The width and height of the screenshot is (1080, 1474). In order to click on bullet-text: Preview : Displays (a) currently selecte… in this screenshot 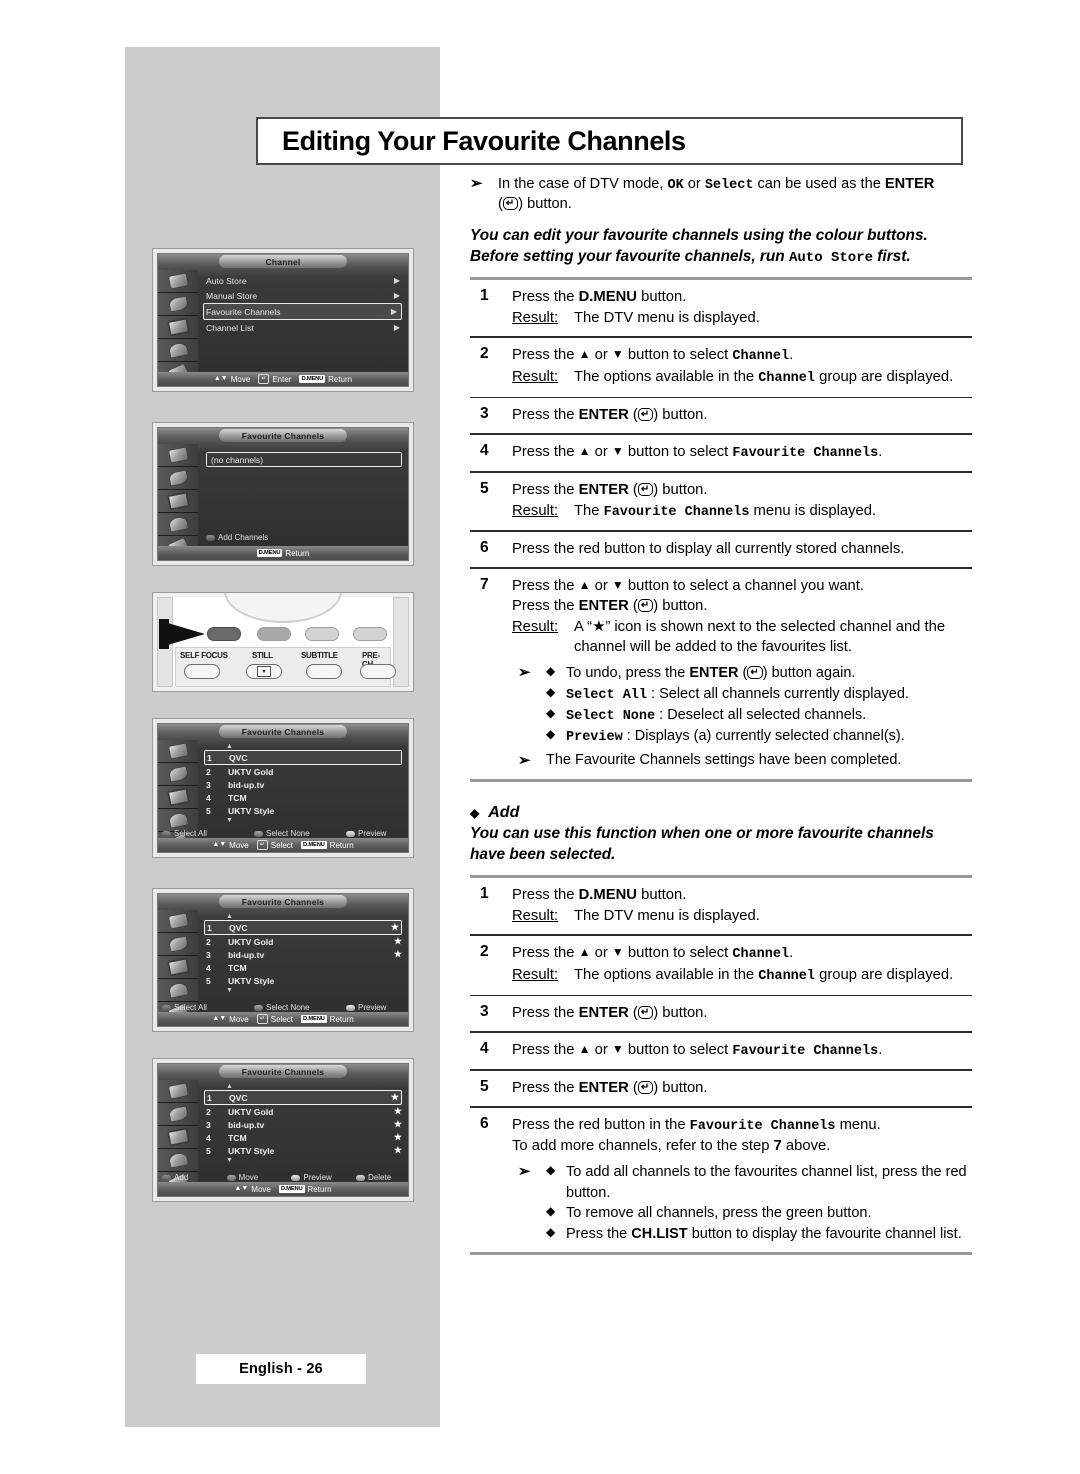, I will do `click(769, 736)`.